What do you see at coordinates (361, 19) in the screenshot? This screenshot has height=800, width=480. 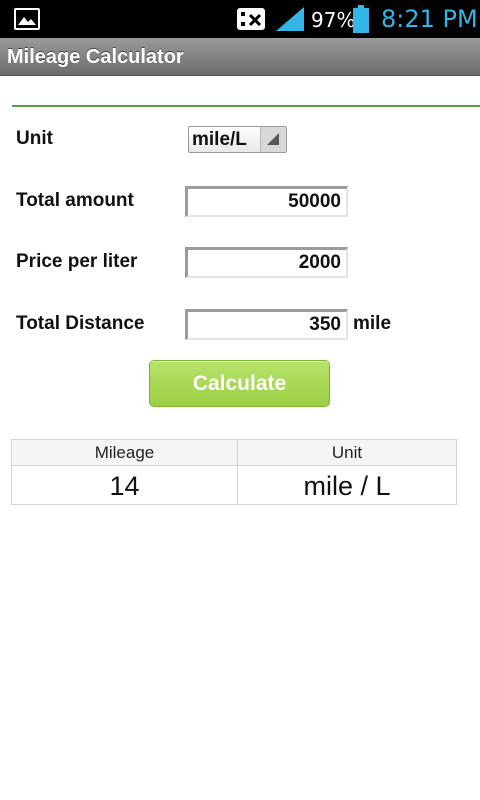 I see `battery-icon` at bounding box center [361, 19].